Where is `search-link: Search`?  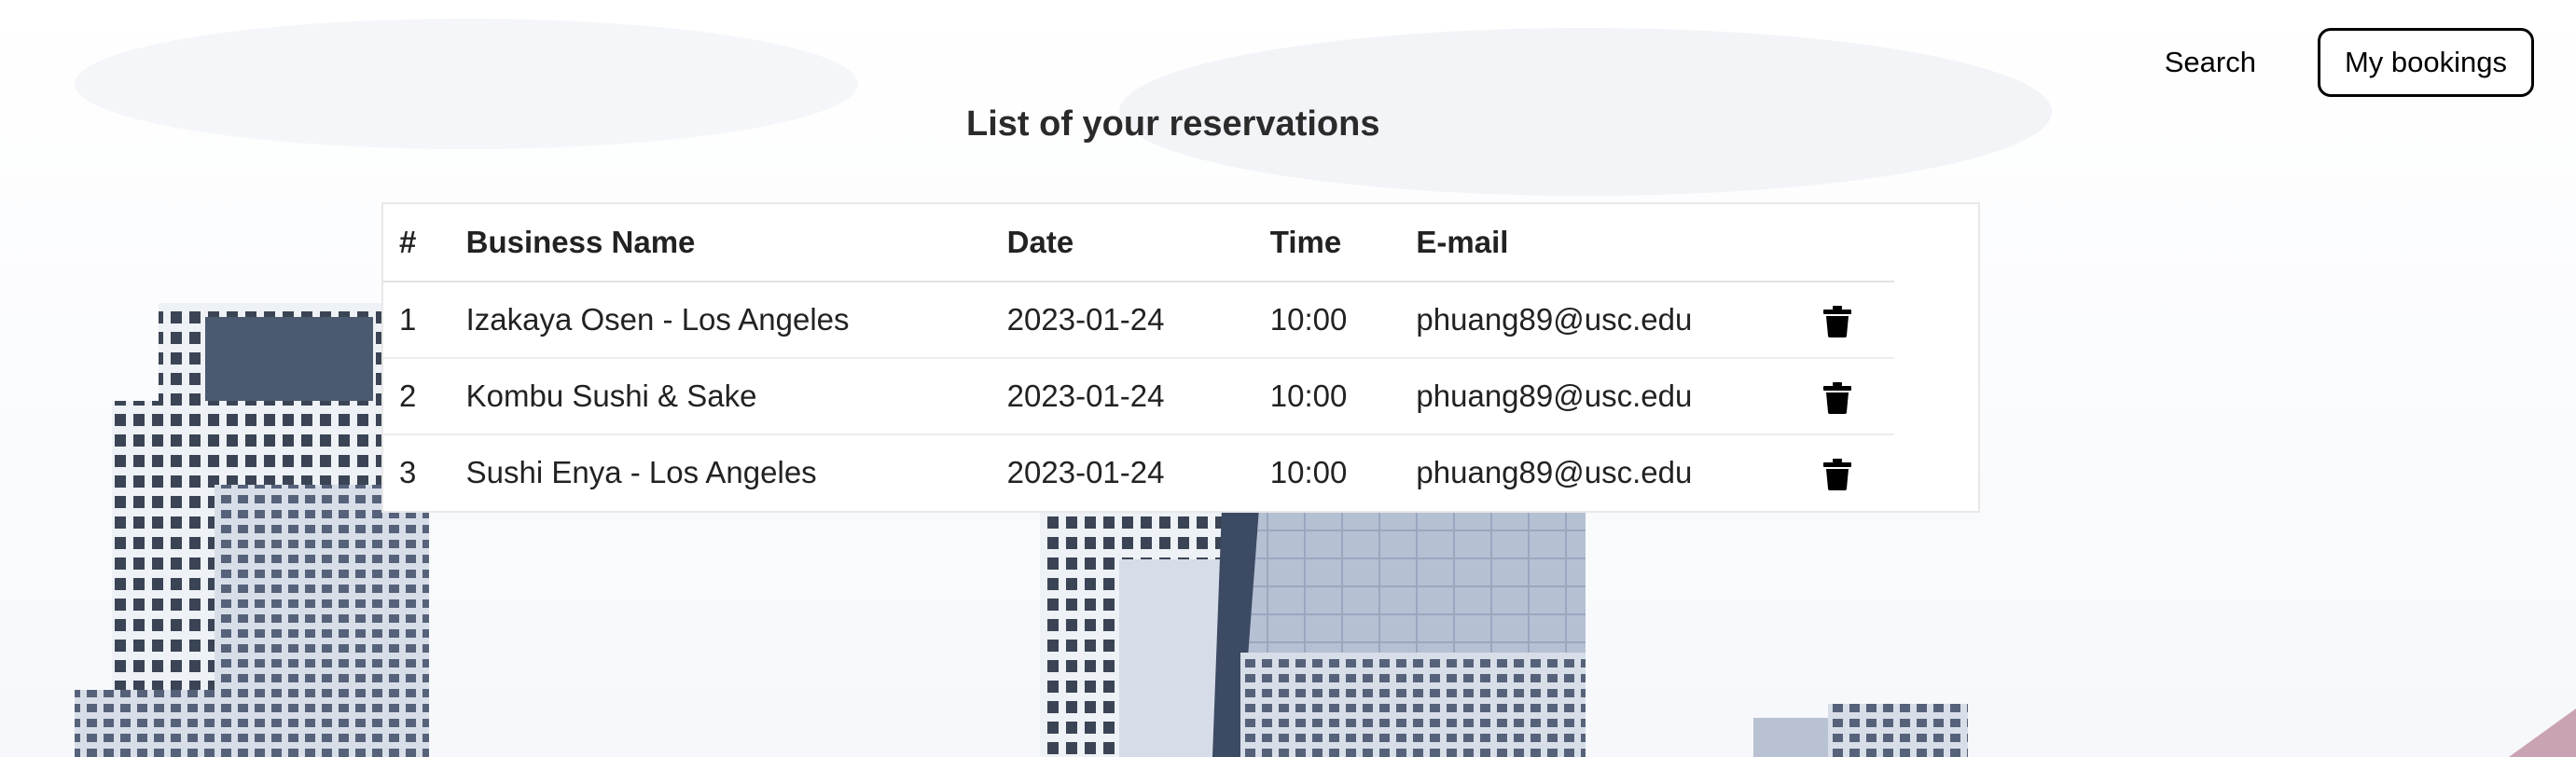
search-link: Search is located at coordinates (2210, 62).